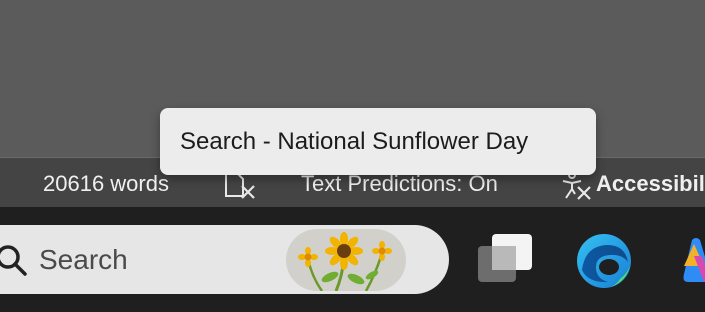  I want to click on taskbar-search-box: Search, so click(224, 259).